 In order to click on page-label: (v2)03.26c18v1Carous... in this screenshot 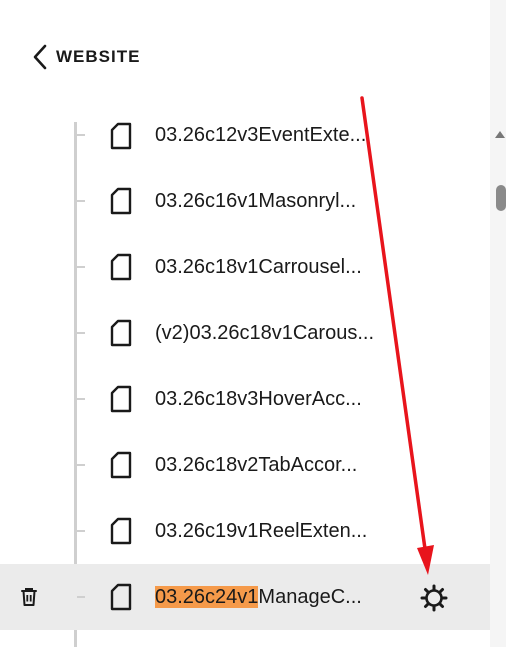, I will do `click(265, 333)`.